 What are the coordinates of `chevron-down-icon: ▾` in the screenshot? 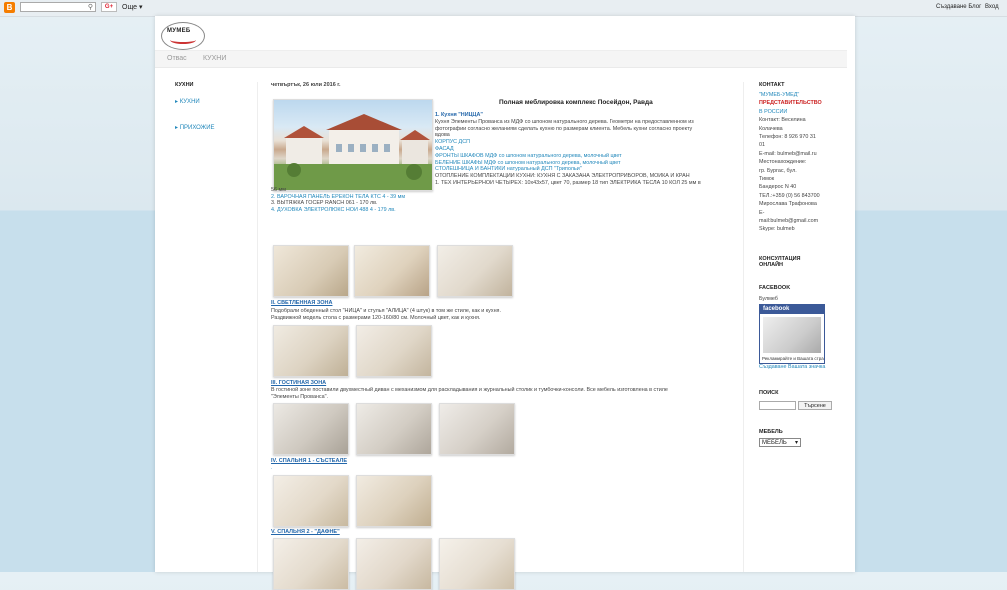 It's located at (796, 443).